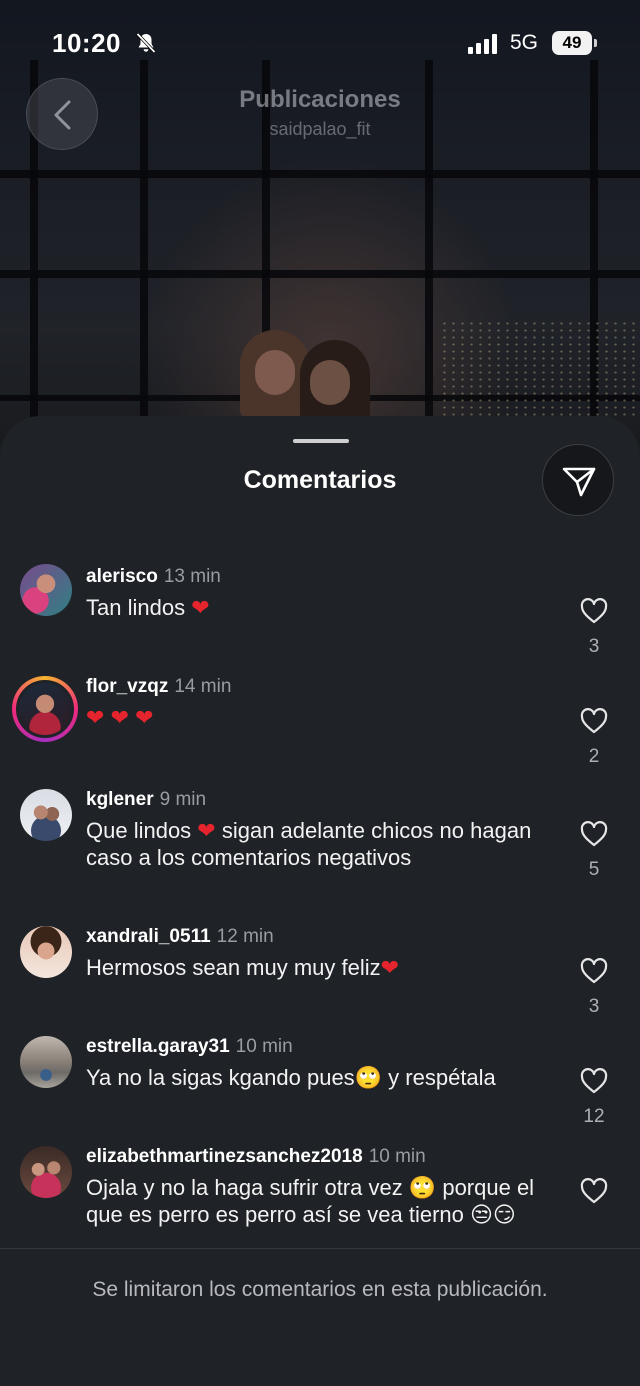 The image size is (640, 1386). What do you see at coordinates (245, 936) in the screenshot?
I see `comment-time: 12 min` at bounding box center [245, 936].